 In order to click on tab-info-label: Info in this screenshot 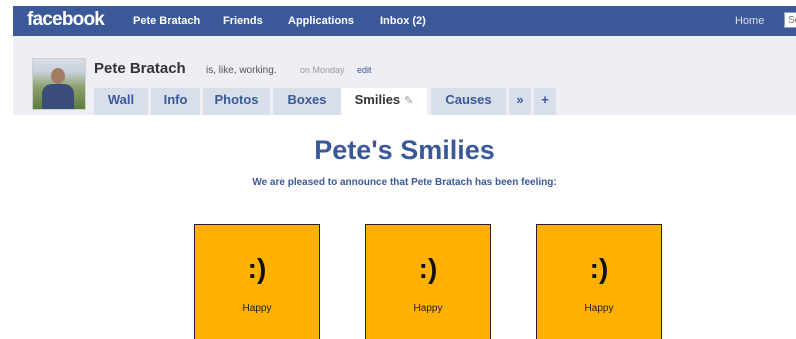, I will do `click(175, 99)`.